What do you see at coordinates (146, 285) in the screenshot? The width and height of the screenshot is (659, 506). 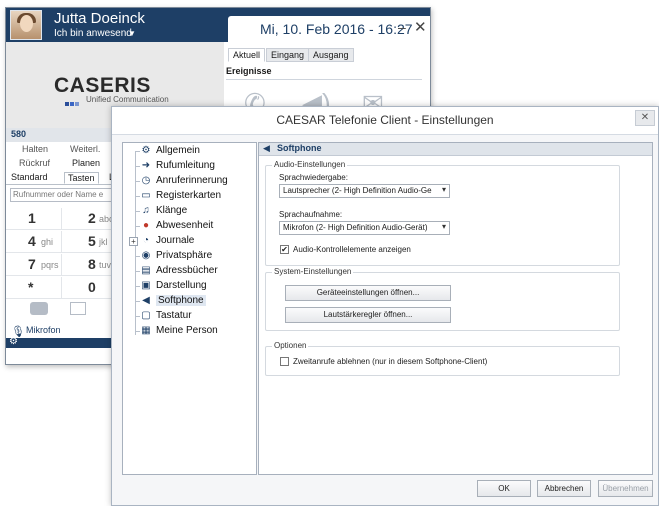 I see `display-icon: ▣` at bounding box center [146, 285].